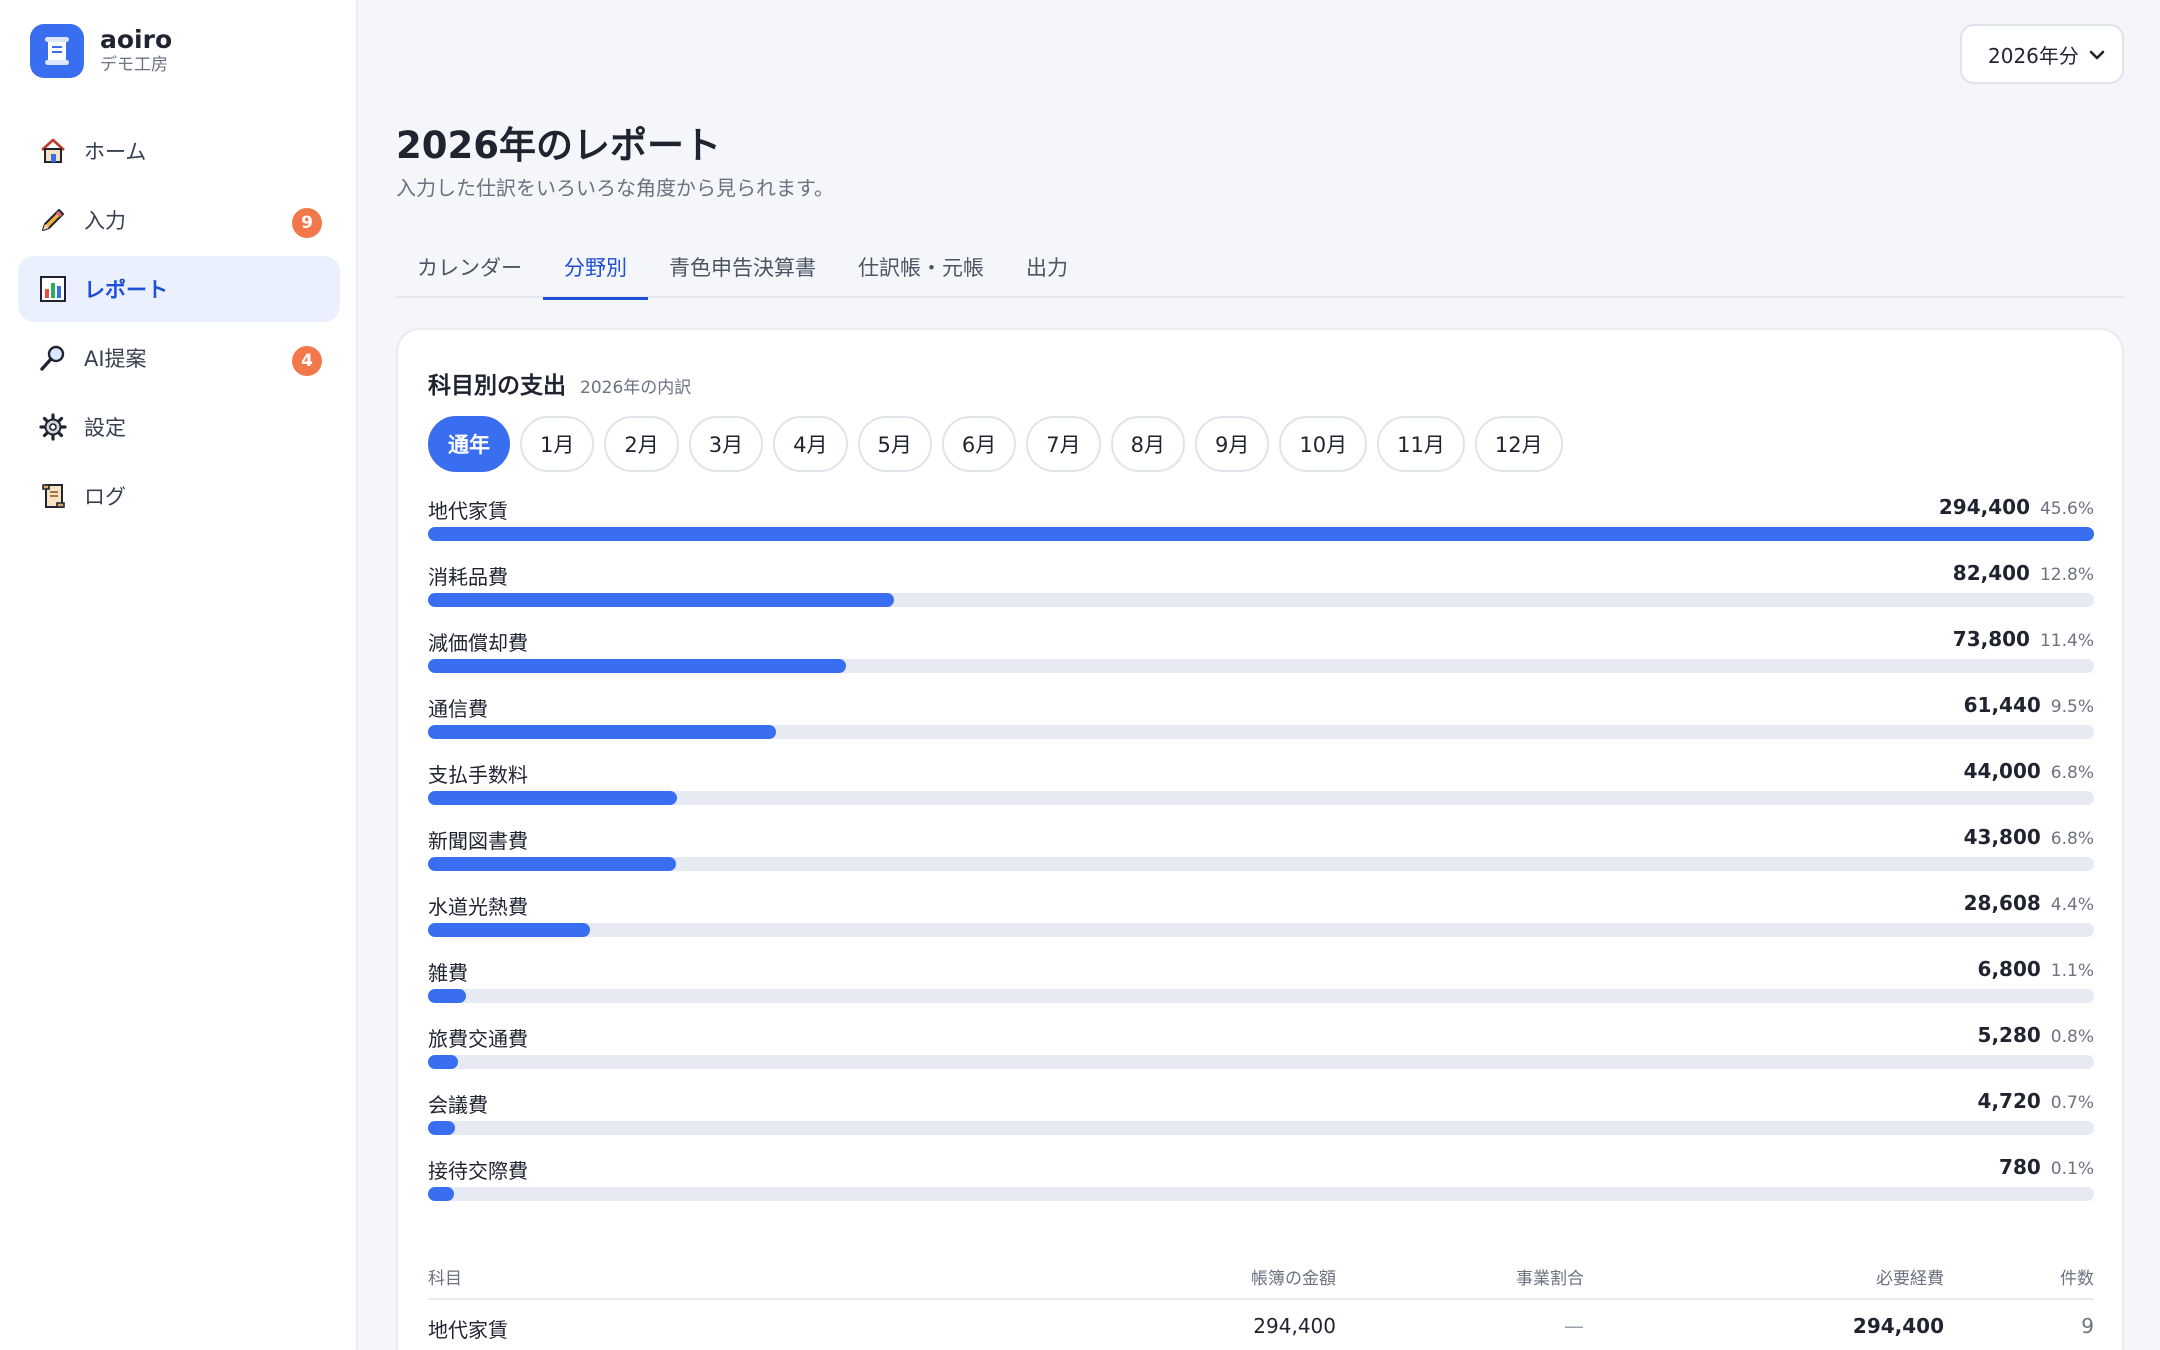 This screenshot has width=2160, height=1350. I want to click on bar-row: 通信費 61,440 9.5%, so click(1261, 726).